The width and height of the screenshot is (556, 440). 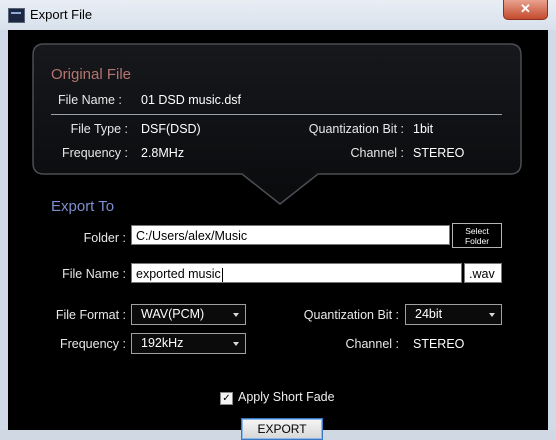 What do you see at coordinates (173, 314) in the screenshot?
I see `file-format-value: WAV(PCM)` at bounding box center [173, 314].